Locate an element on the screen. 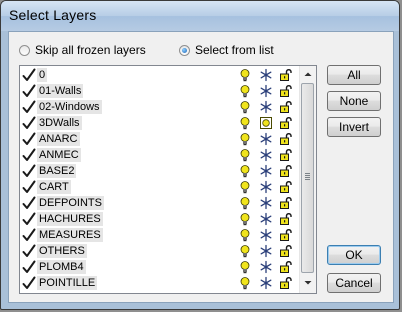  dialog-title: Select Layers is located at coordinates (53, 15).